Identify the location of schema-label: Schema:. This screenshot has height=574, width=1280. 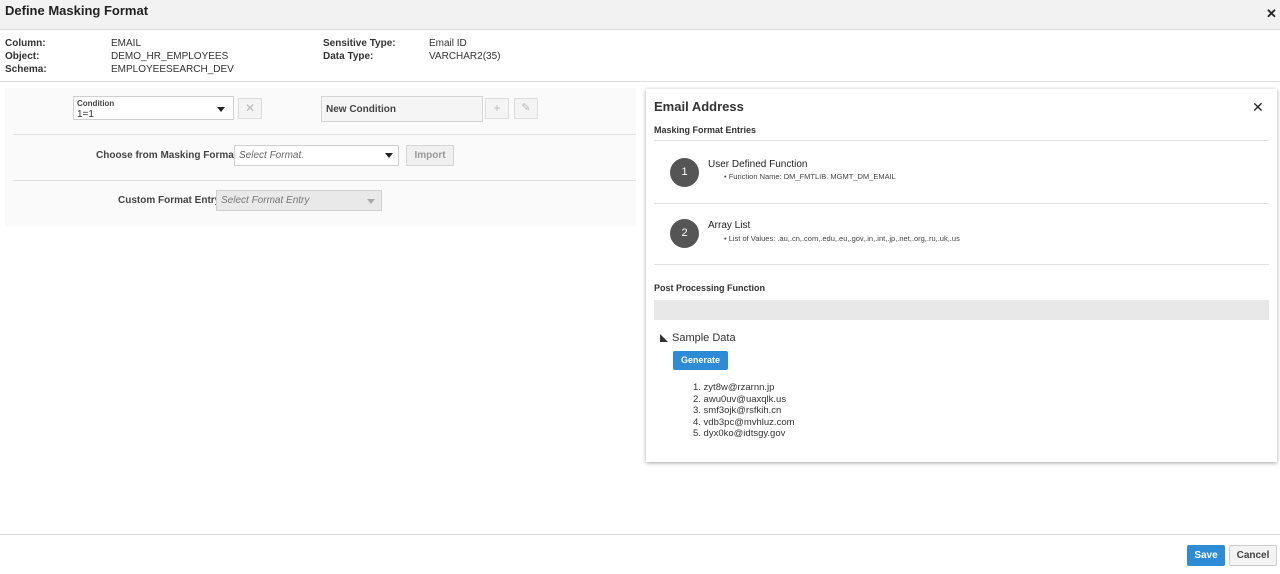
(26, 69).